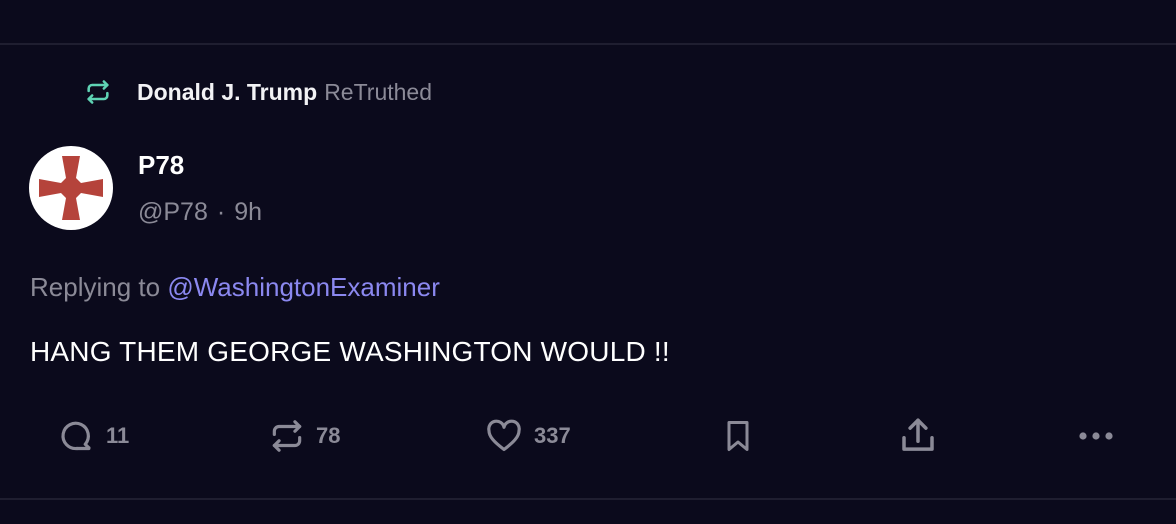  Describe the element at coordinates (77, 436) in the screenshot. I see `comment-icon` at that location.